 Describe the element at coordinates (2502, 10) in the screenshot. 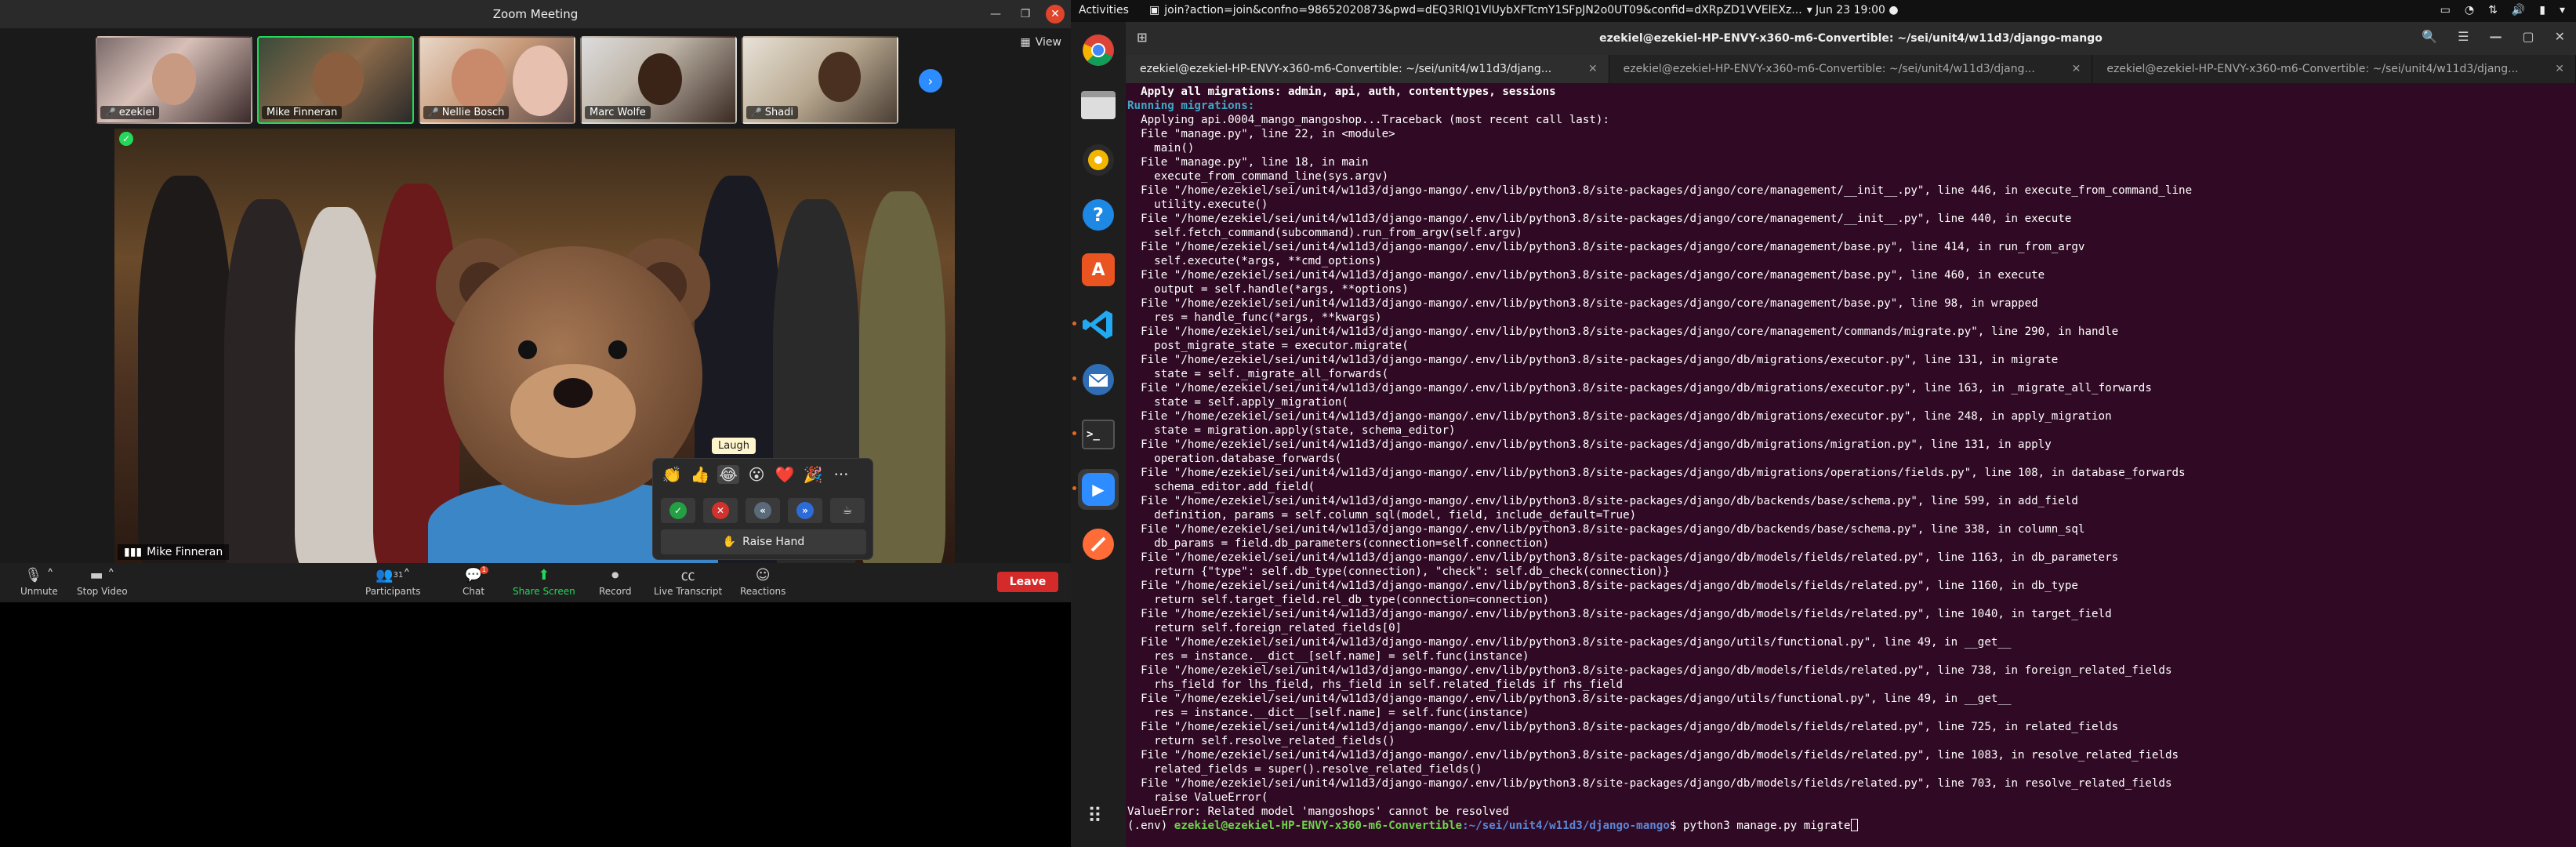

I see `system-tray: ▭ ◔ ⇅ 🔊 ▮ ▾` at that location.